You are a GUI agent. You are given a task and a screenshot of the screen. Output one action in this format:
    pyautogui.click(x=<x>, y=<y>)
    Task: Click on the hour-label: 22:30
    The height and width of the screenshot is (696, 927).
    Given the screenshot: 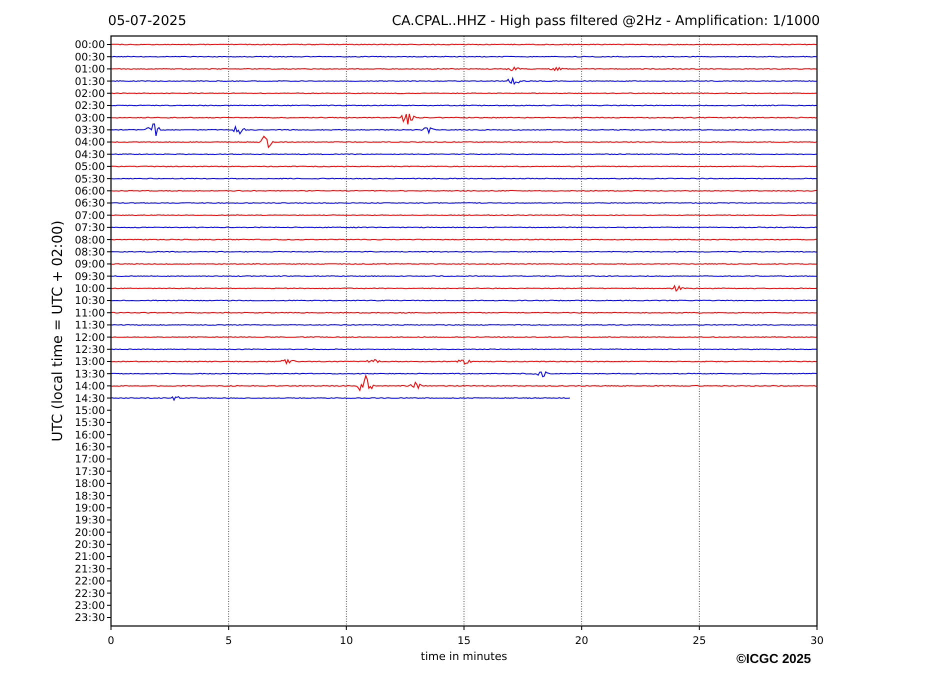 What is the action you would take?
    pyautogui.click(x=89, y=594)
    